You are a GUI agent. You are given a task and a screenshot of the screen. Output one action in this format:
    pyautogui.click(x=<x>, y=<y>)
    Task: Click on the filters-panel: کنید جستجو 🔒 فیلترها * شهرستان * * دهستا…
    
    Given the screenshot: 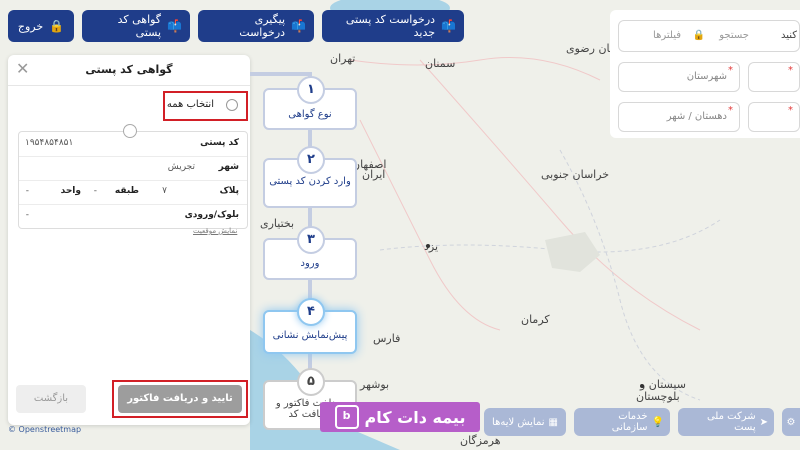 What is the action you would take?
    pyautogui.click(x=705, y=74)
    